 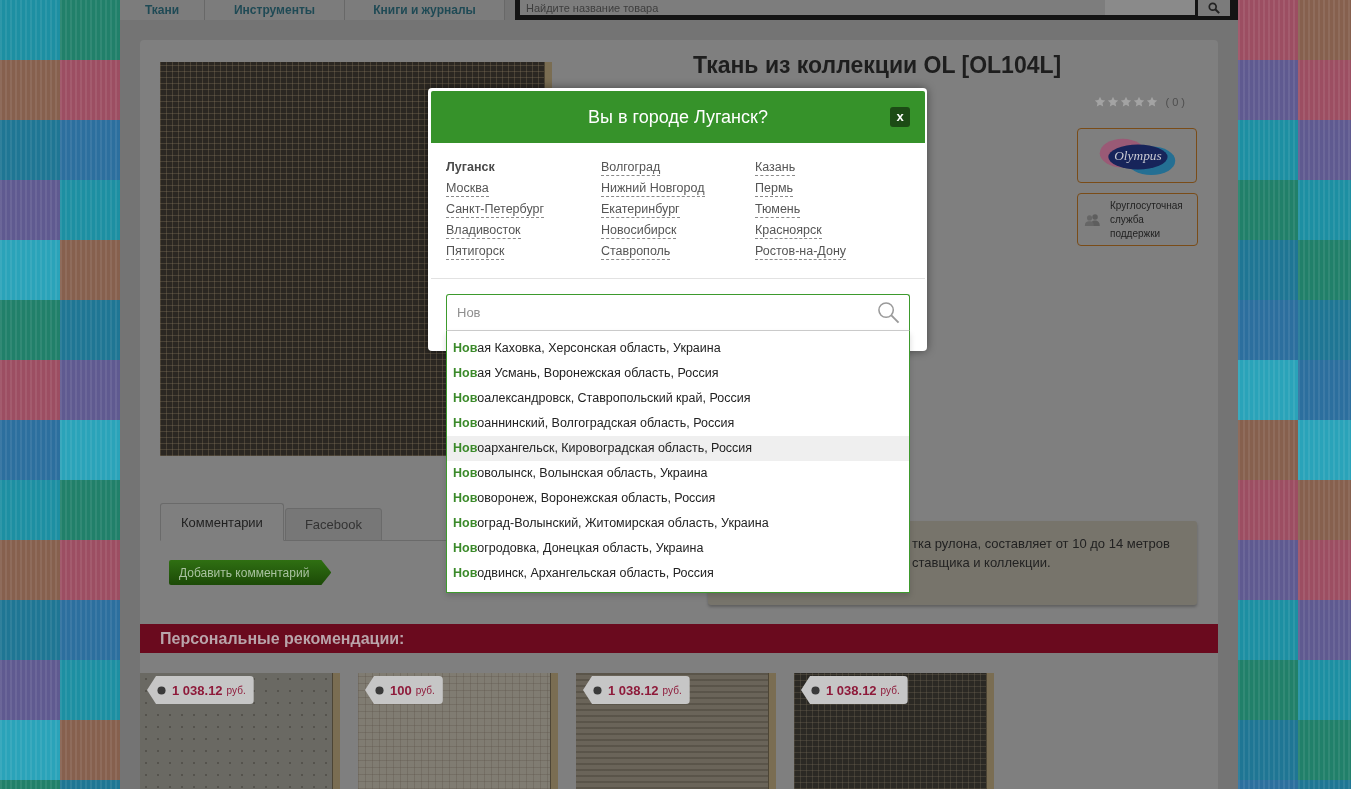 I want to click on product-title: Ткань из коллекции OL [OL104L], so click(x=877, y=65).